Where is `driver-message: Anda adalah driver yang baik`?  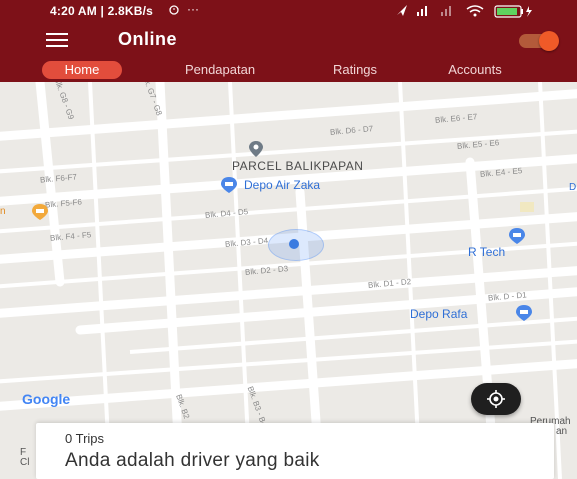 driver-message: Anda adalah driver yang baik is located at coordinates (192, 460).